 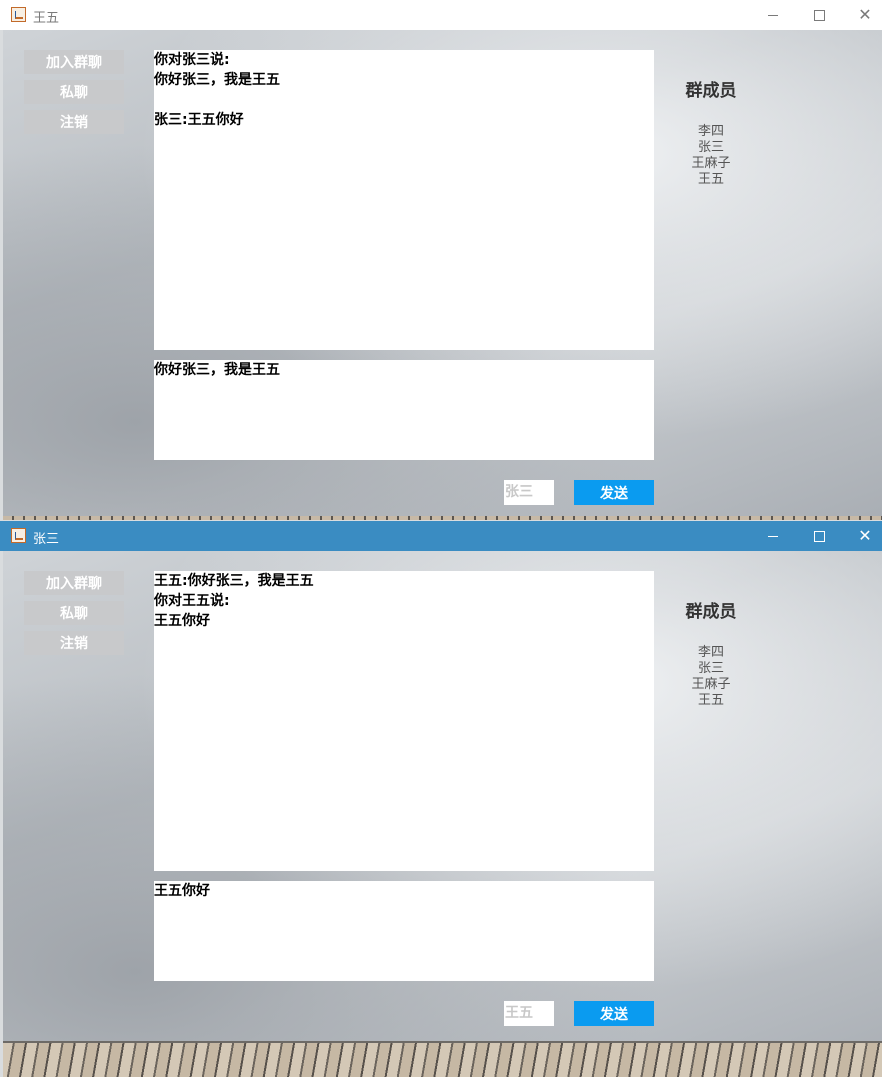 What do you see at coordinates (182, 621) in the screenshot?
I see `chat-message: 王五你好` at bounding box center [182, 621].